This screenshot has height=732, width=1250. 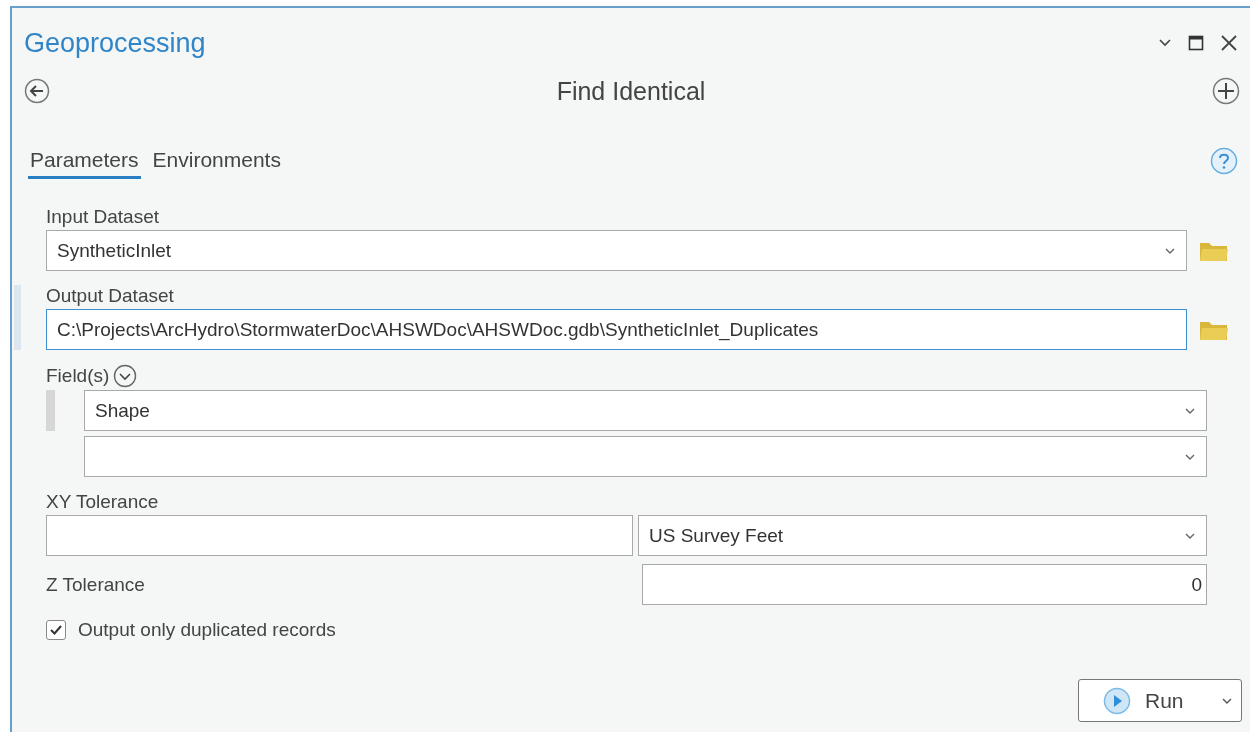 I want to click on help-icon, so click(x=1224, y=161).